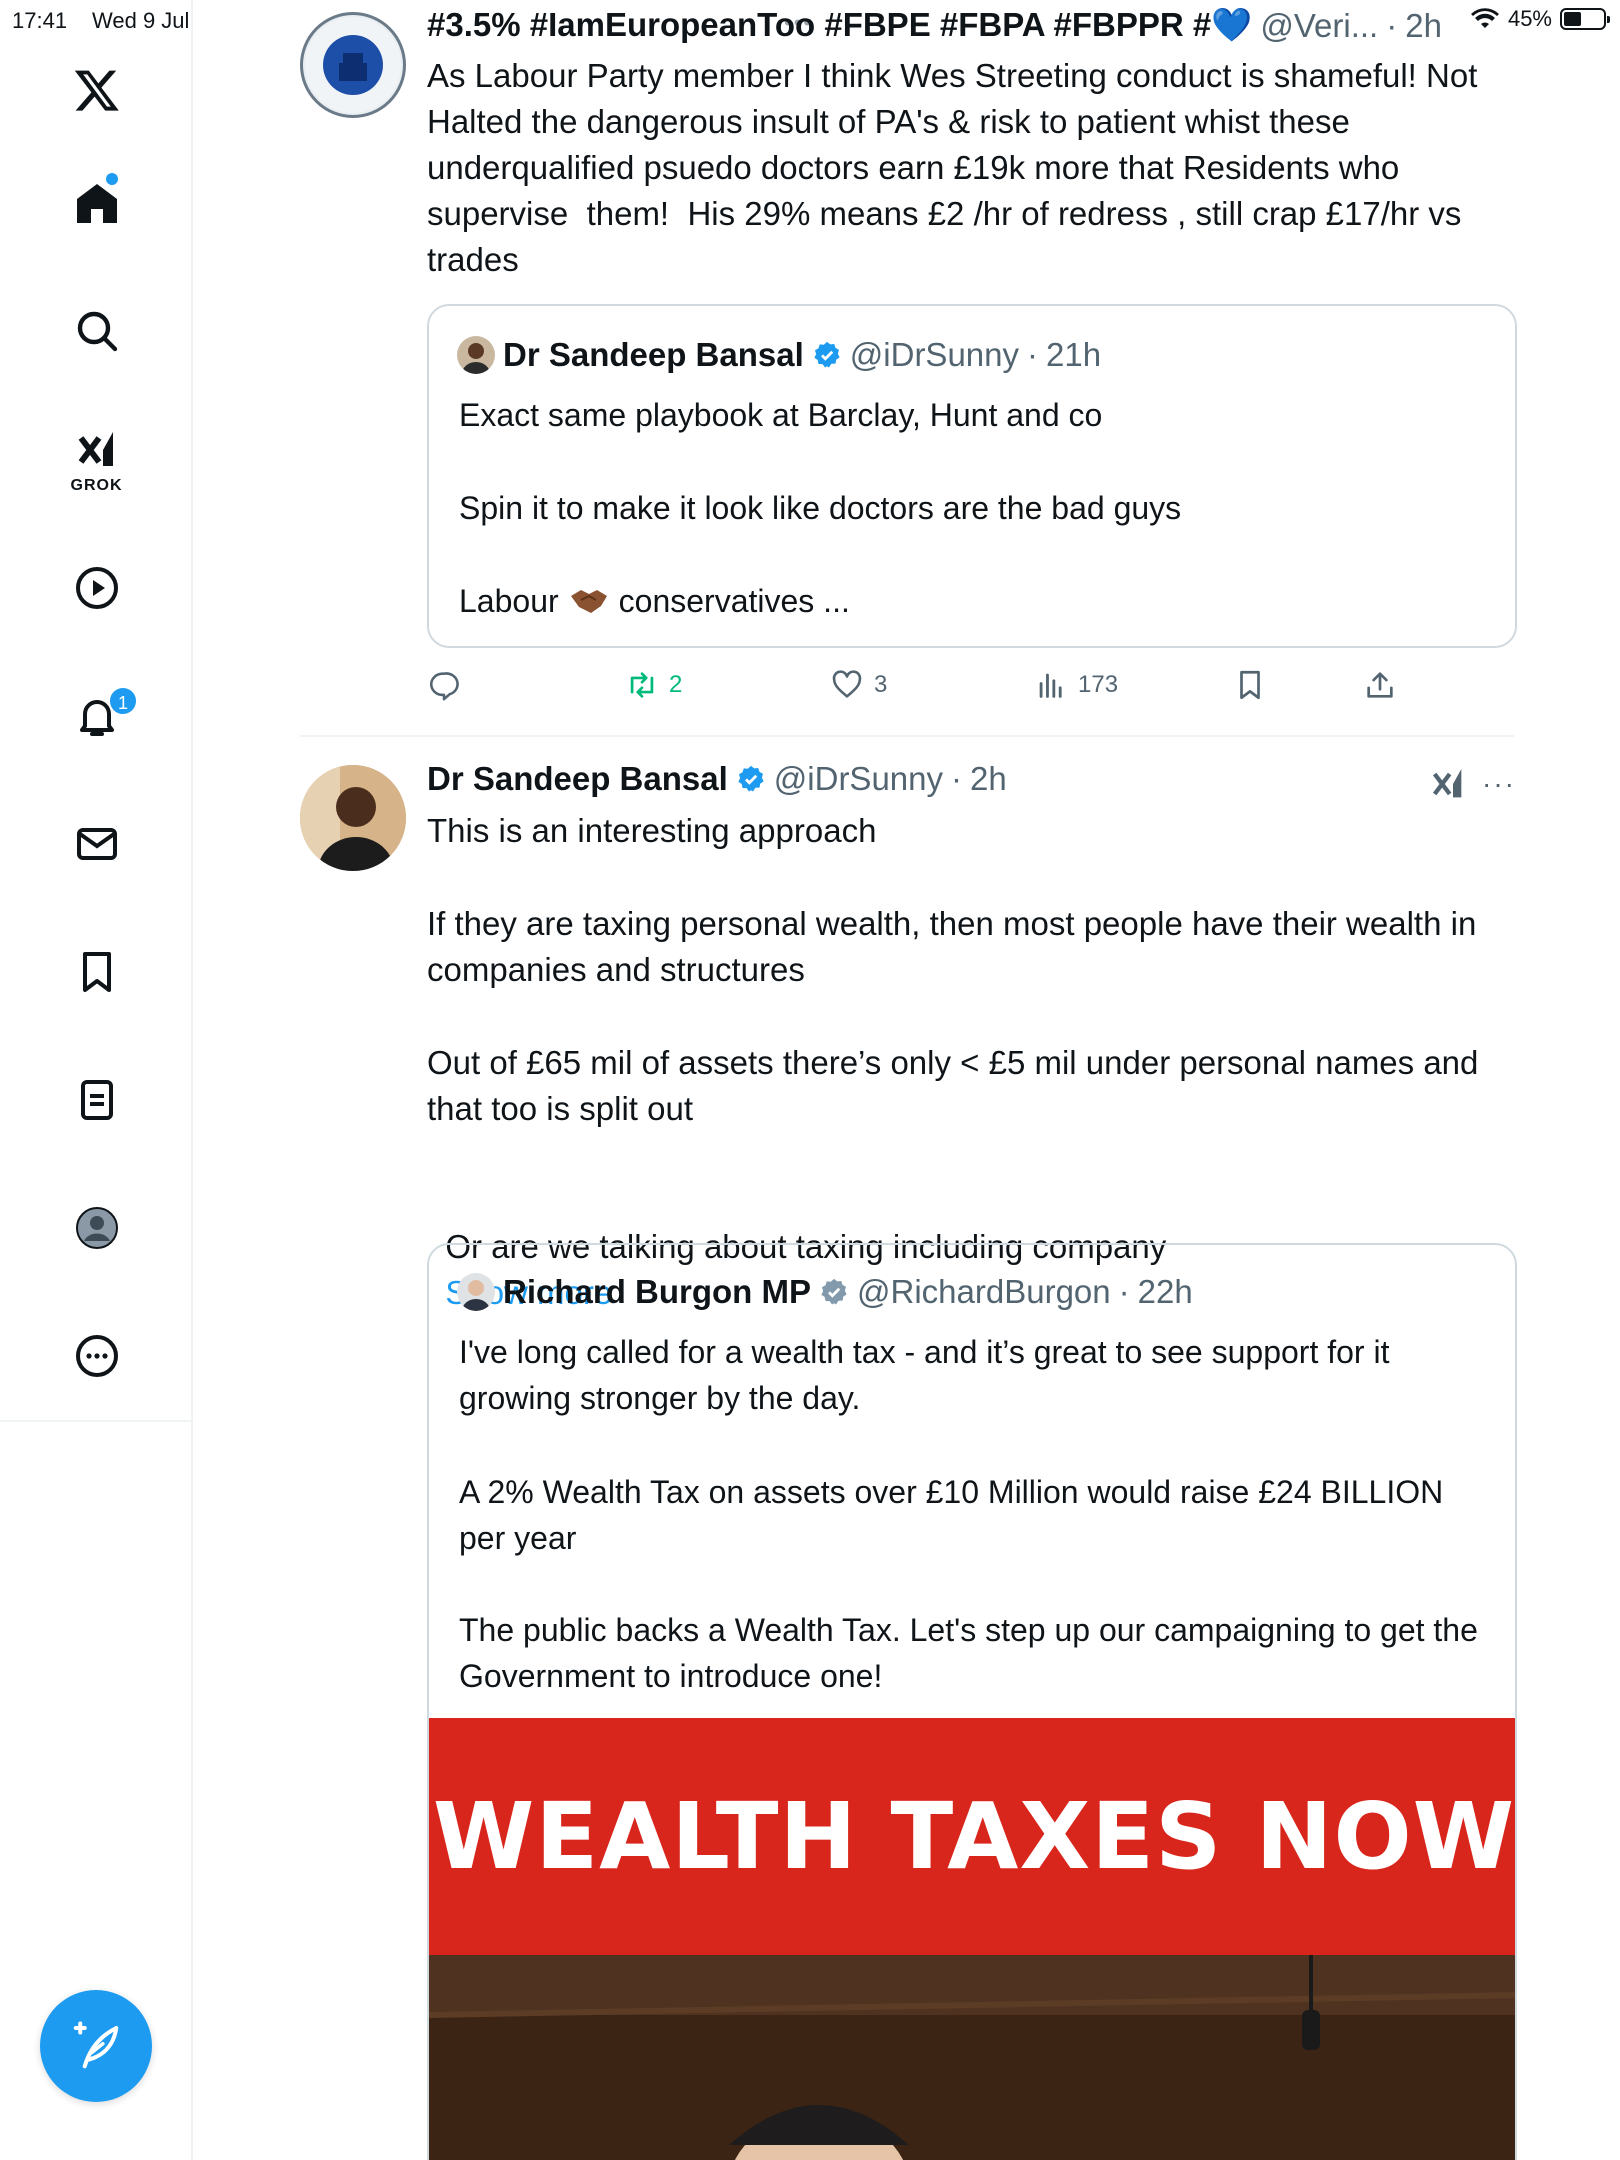 This screenshot has width=1620, height=2160. I want to click on quote2-sep: ·, so click(1124, 1291).